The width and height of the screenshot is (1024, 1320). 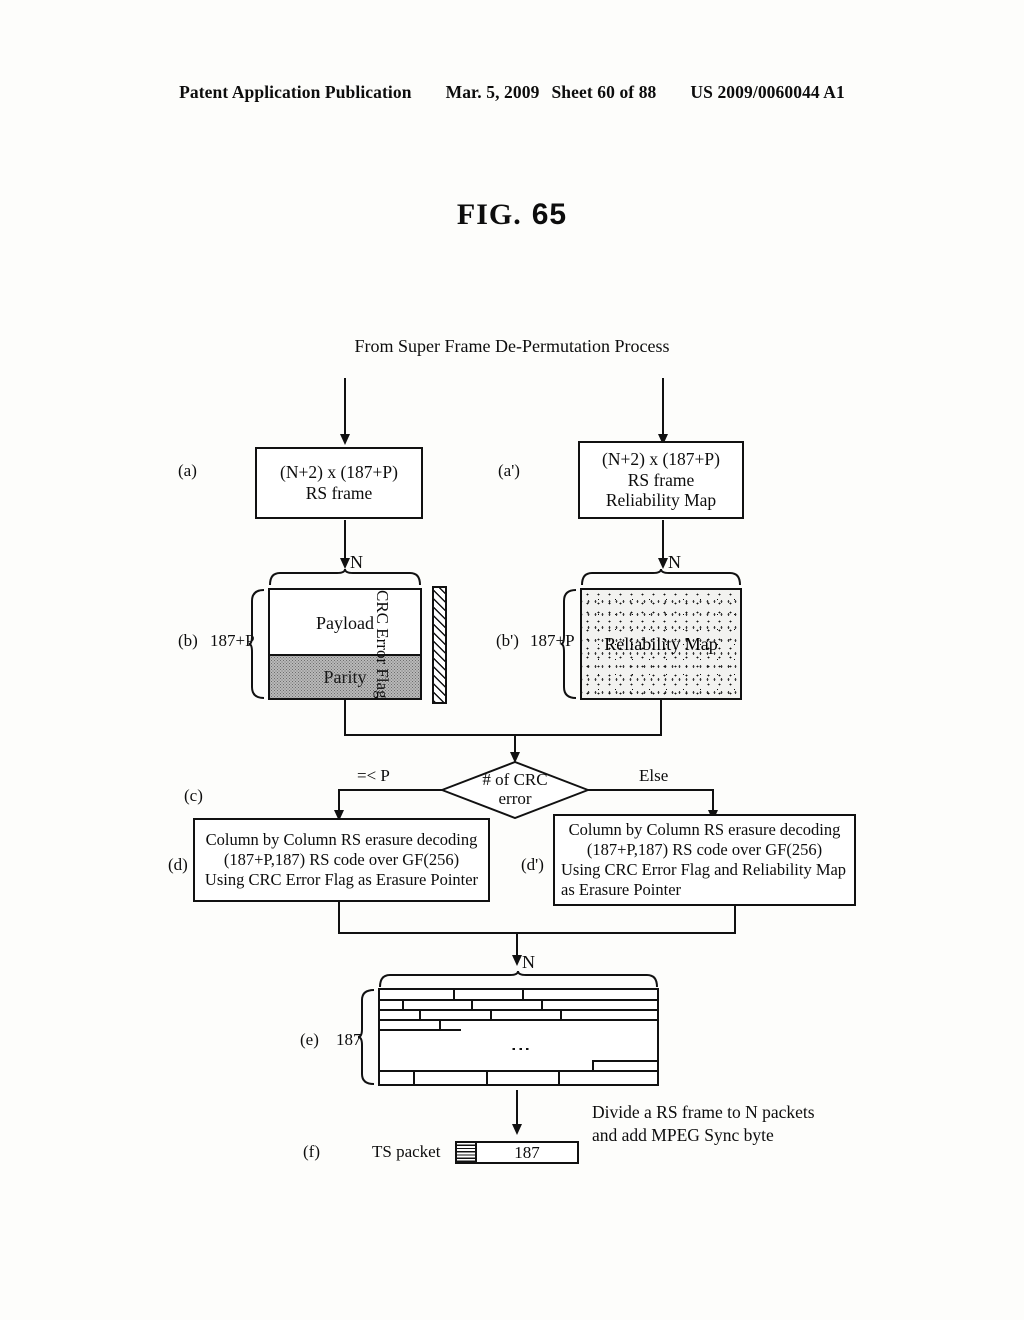 What do you see at coordinates (309, 1039) in the screenshot?
I see `step-label-e: (e)` at bounding box center [309, 1039].